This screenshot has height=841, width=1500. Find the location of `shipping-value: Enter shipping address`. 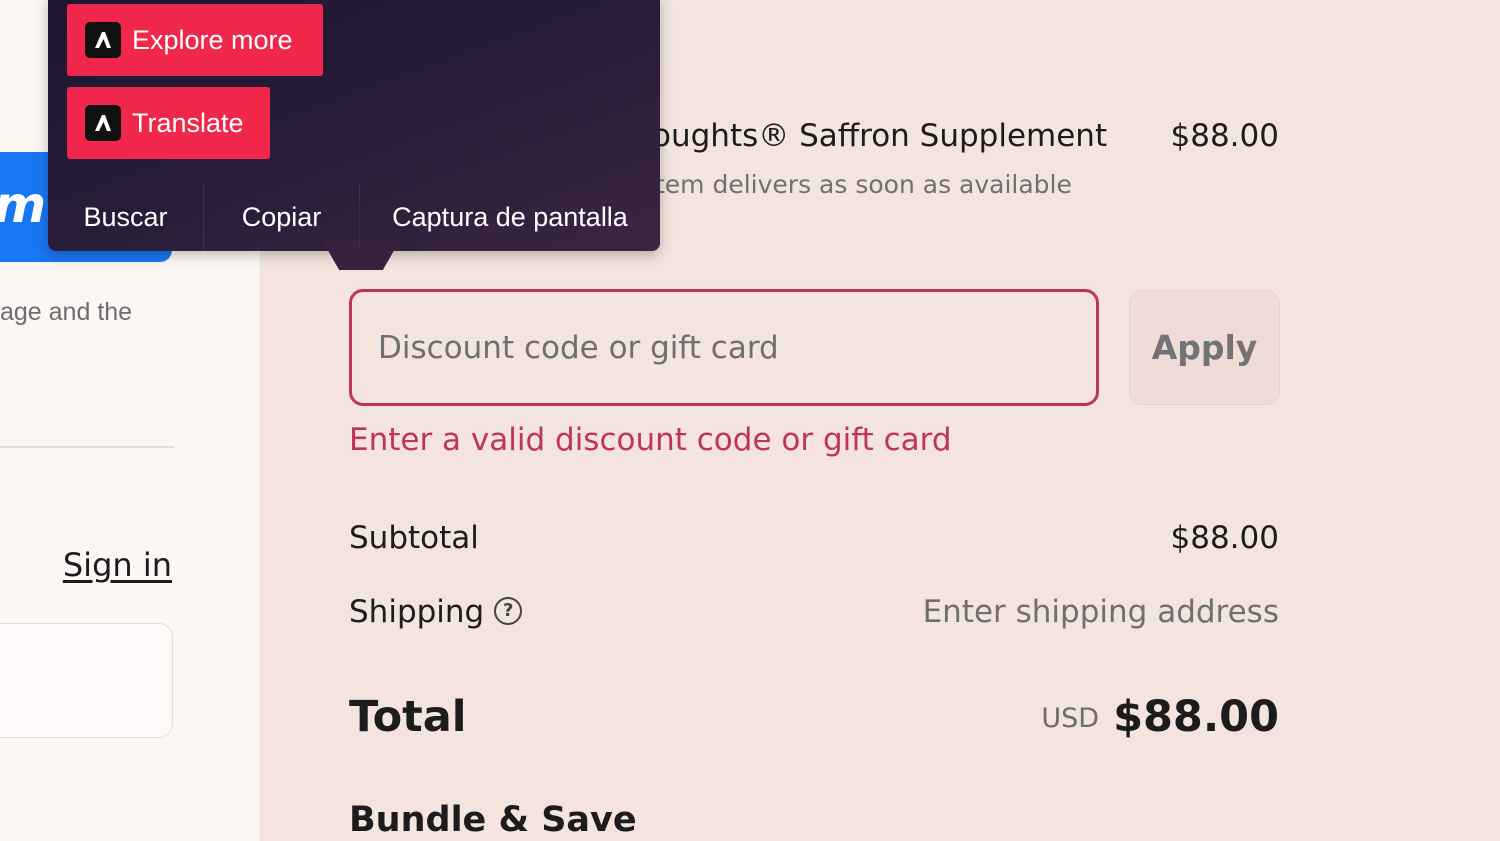

shipping-value: Enter shipping address is located at coordinates (1100, 612).